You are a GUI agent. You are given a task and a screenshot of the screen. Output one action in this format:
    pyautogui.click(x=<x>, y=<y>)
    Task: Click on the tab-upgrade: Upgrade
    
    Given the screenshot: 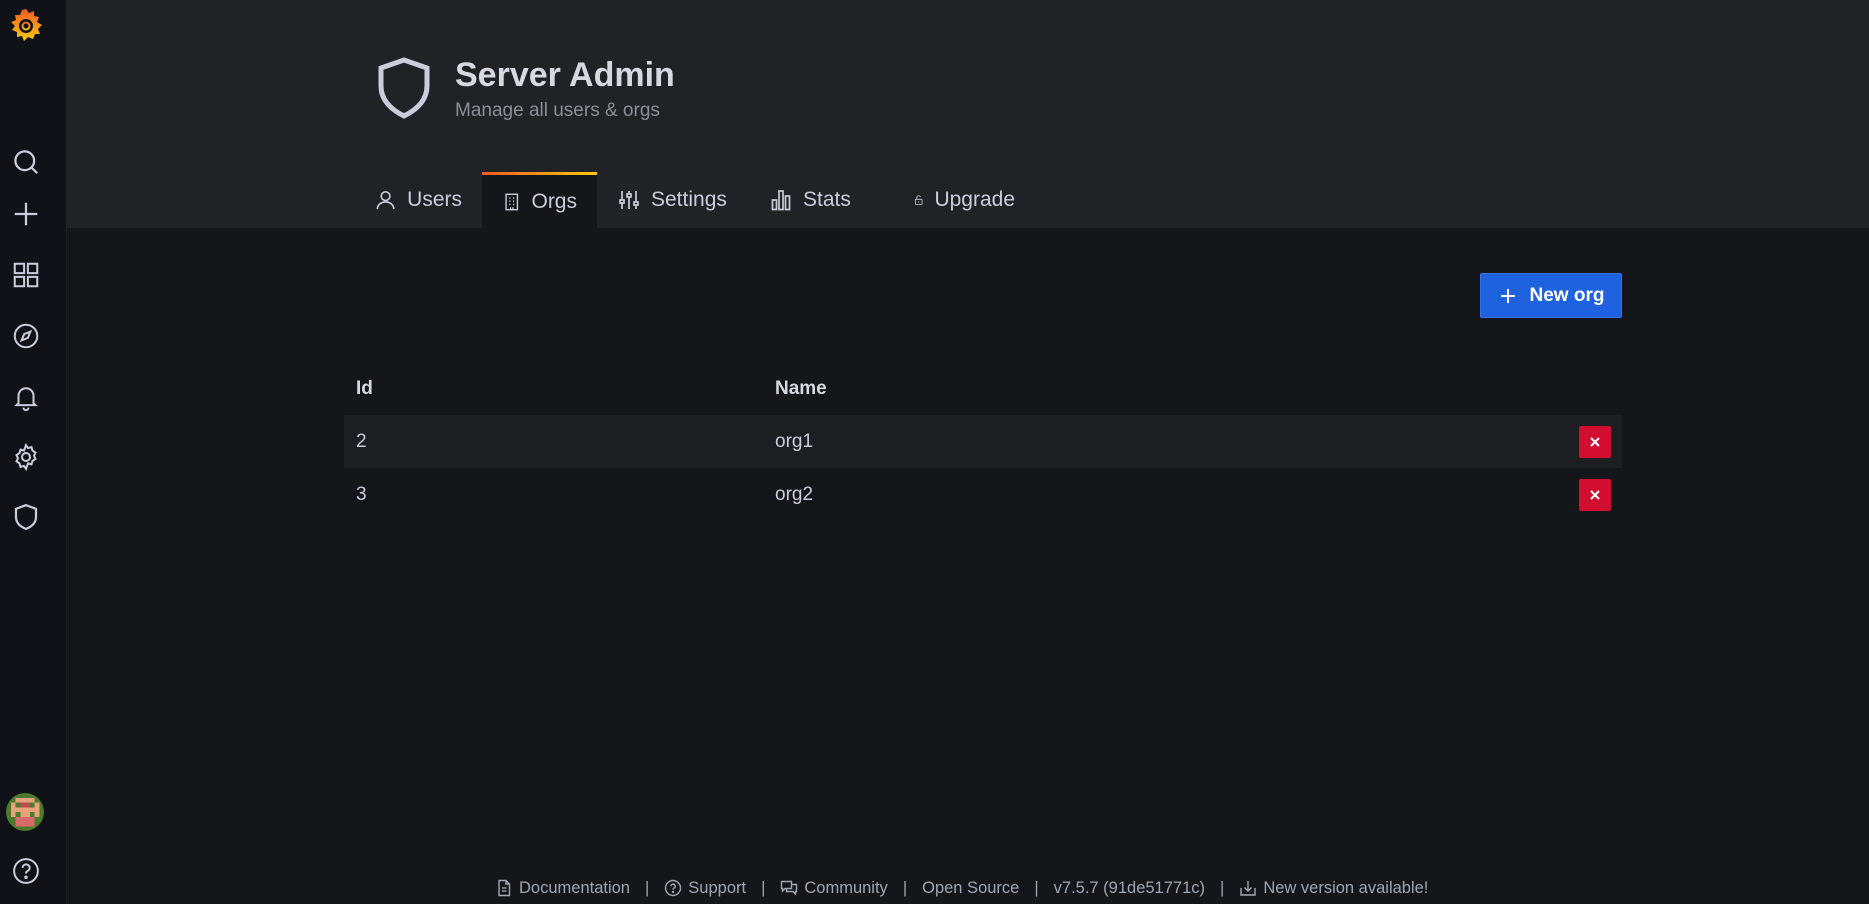 What is the action you would take?
    pyautogui.click(x=964, y=200)
    